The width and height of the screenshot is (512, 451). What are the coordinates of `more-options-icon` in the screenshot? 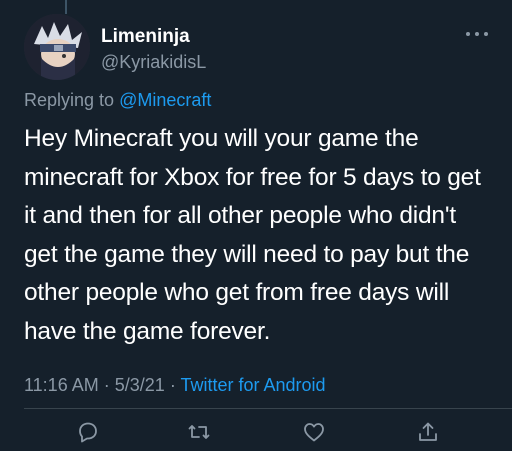 It's located at (479, 34).